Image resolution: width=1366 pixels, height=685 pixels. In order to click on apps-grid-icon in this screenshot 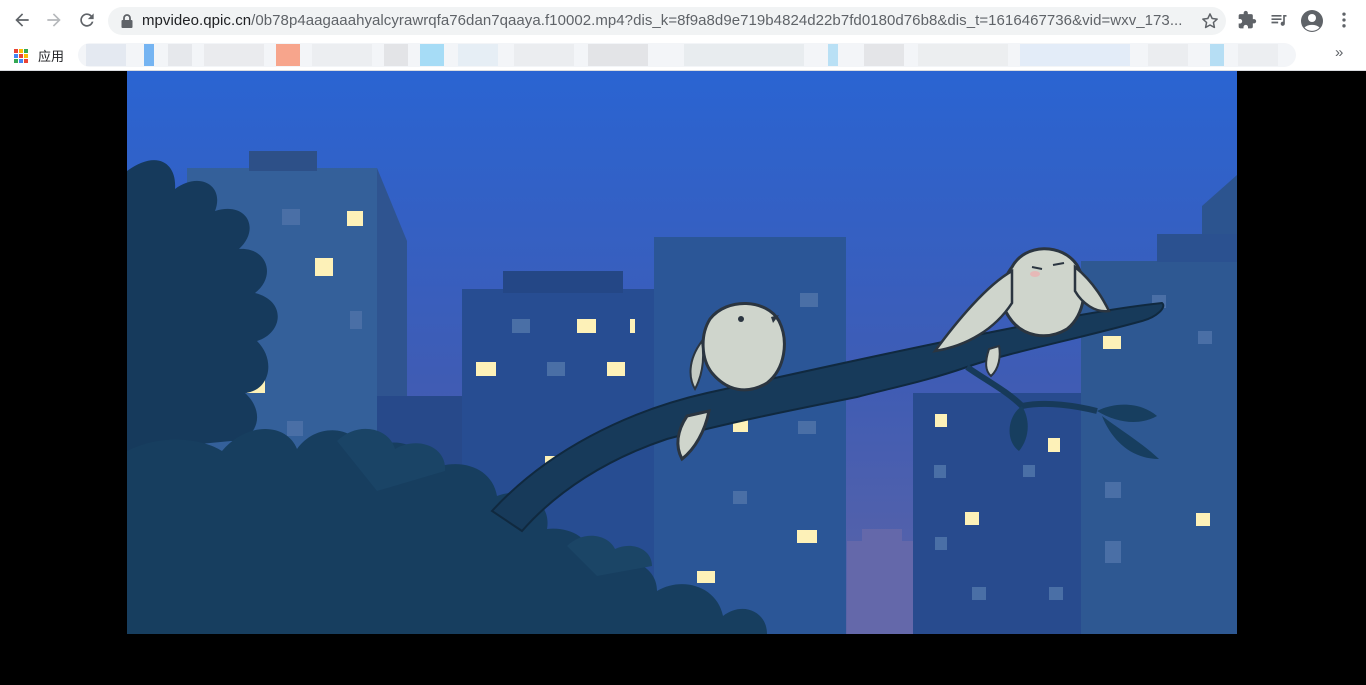, I will do `click(21, 55)`.